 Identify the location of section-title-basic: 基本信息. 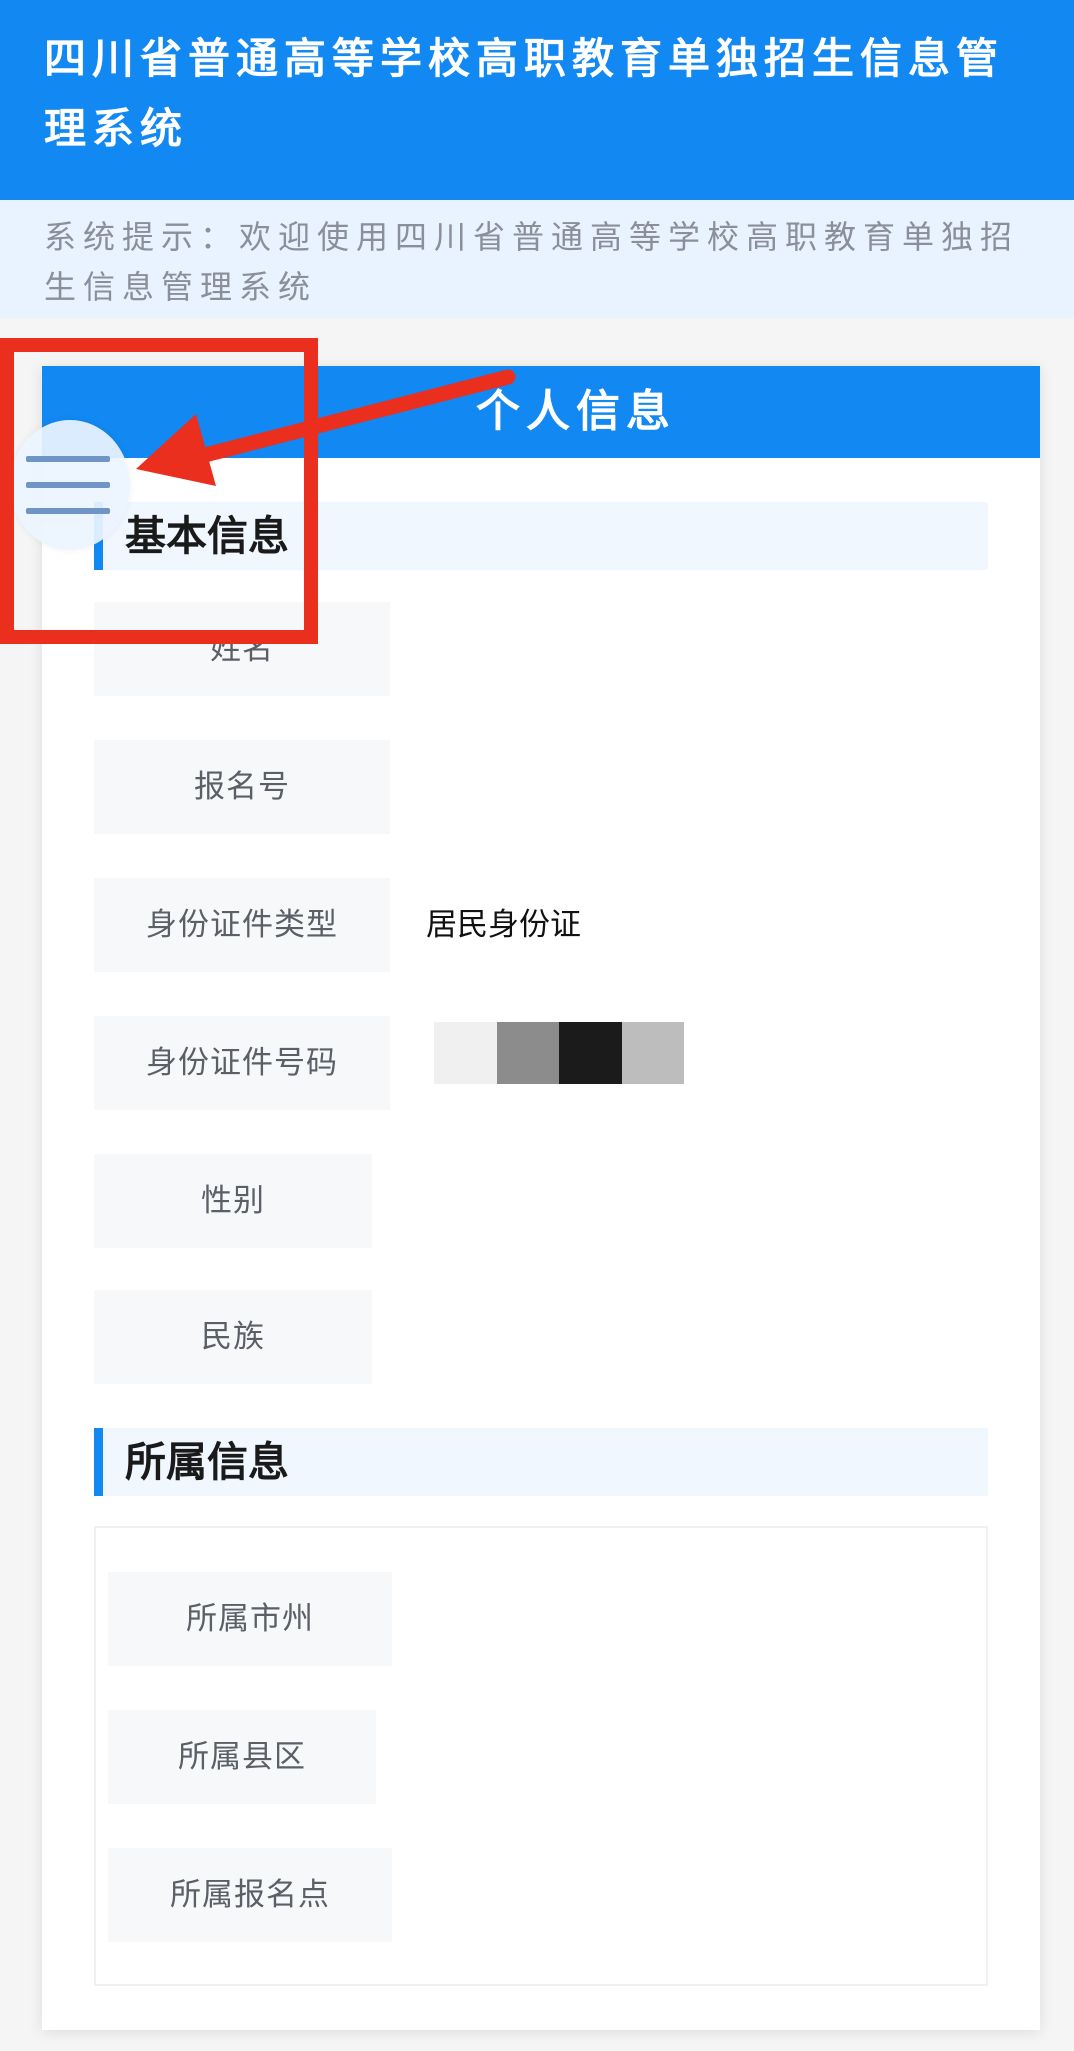
(207, 536).